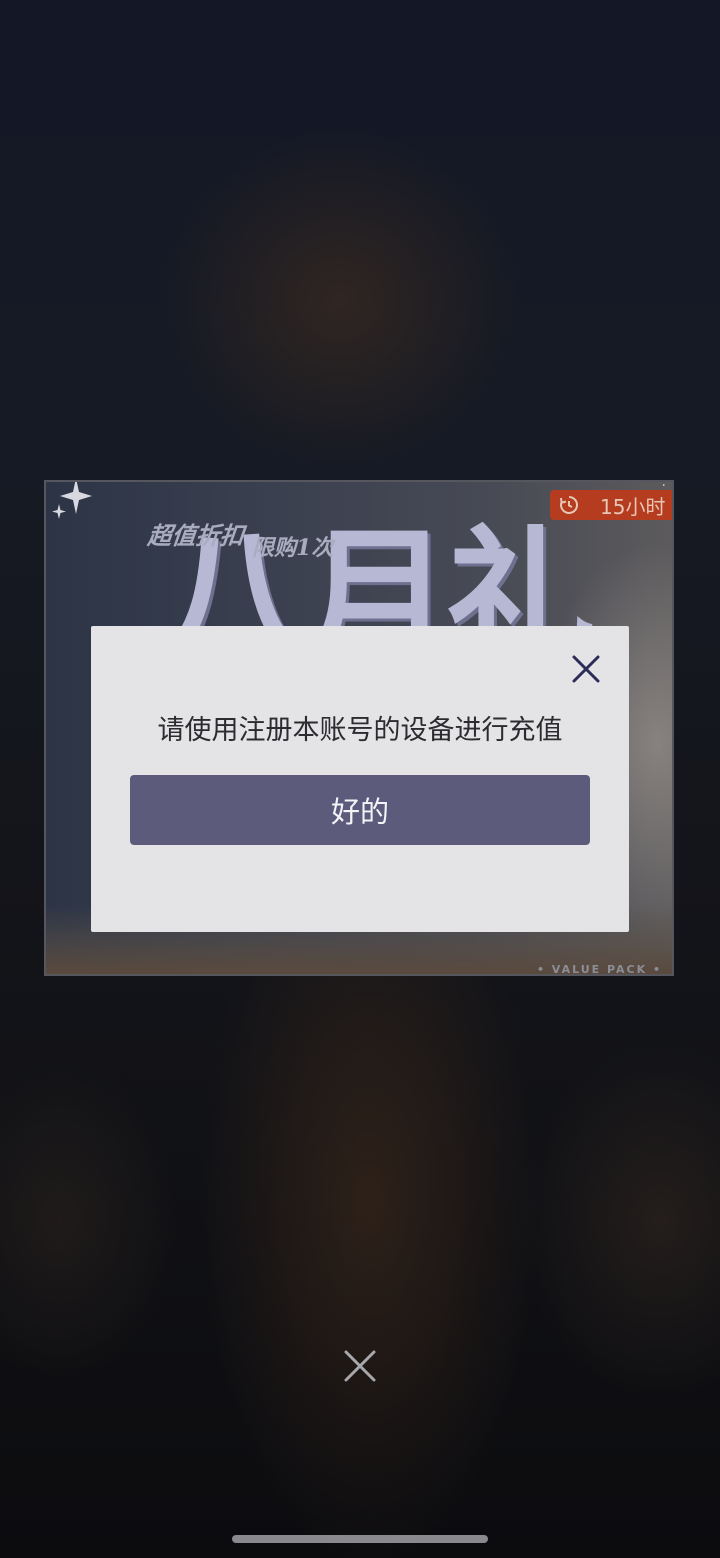 The image size is (720, 1558). I want to click on timer-text: 15小时, so click(633, 506).